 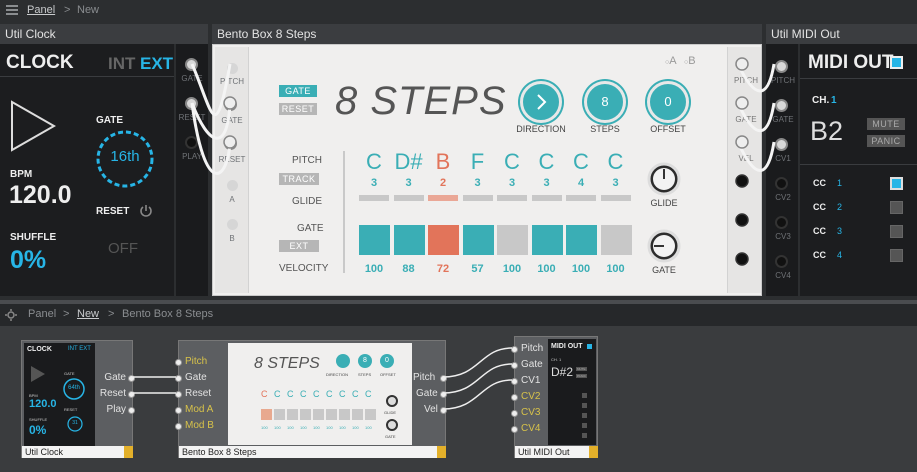 What do you see at coordinates (691, 61) in the screenshot?
I see `ab-b: B` at bounding box center [691, 61].